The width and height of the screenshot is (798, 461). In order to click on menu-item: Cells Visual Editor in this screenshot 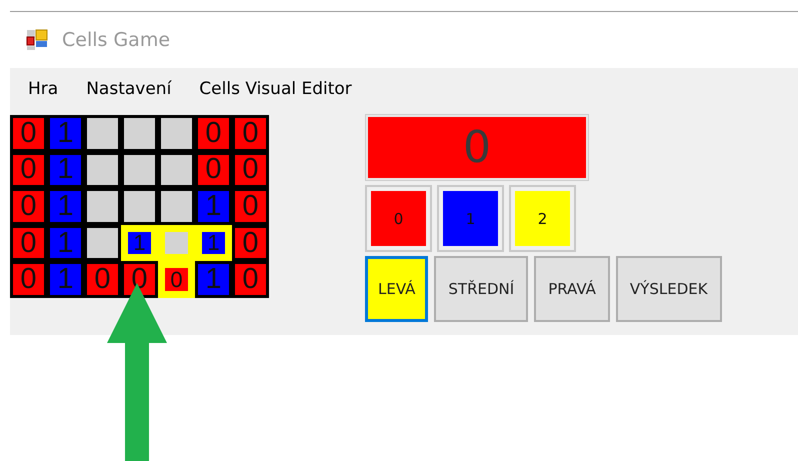, I will do `click(275, 89)`.